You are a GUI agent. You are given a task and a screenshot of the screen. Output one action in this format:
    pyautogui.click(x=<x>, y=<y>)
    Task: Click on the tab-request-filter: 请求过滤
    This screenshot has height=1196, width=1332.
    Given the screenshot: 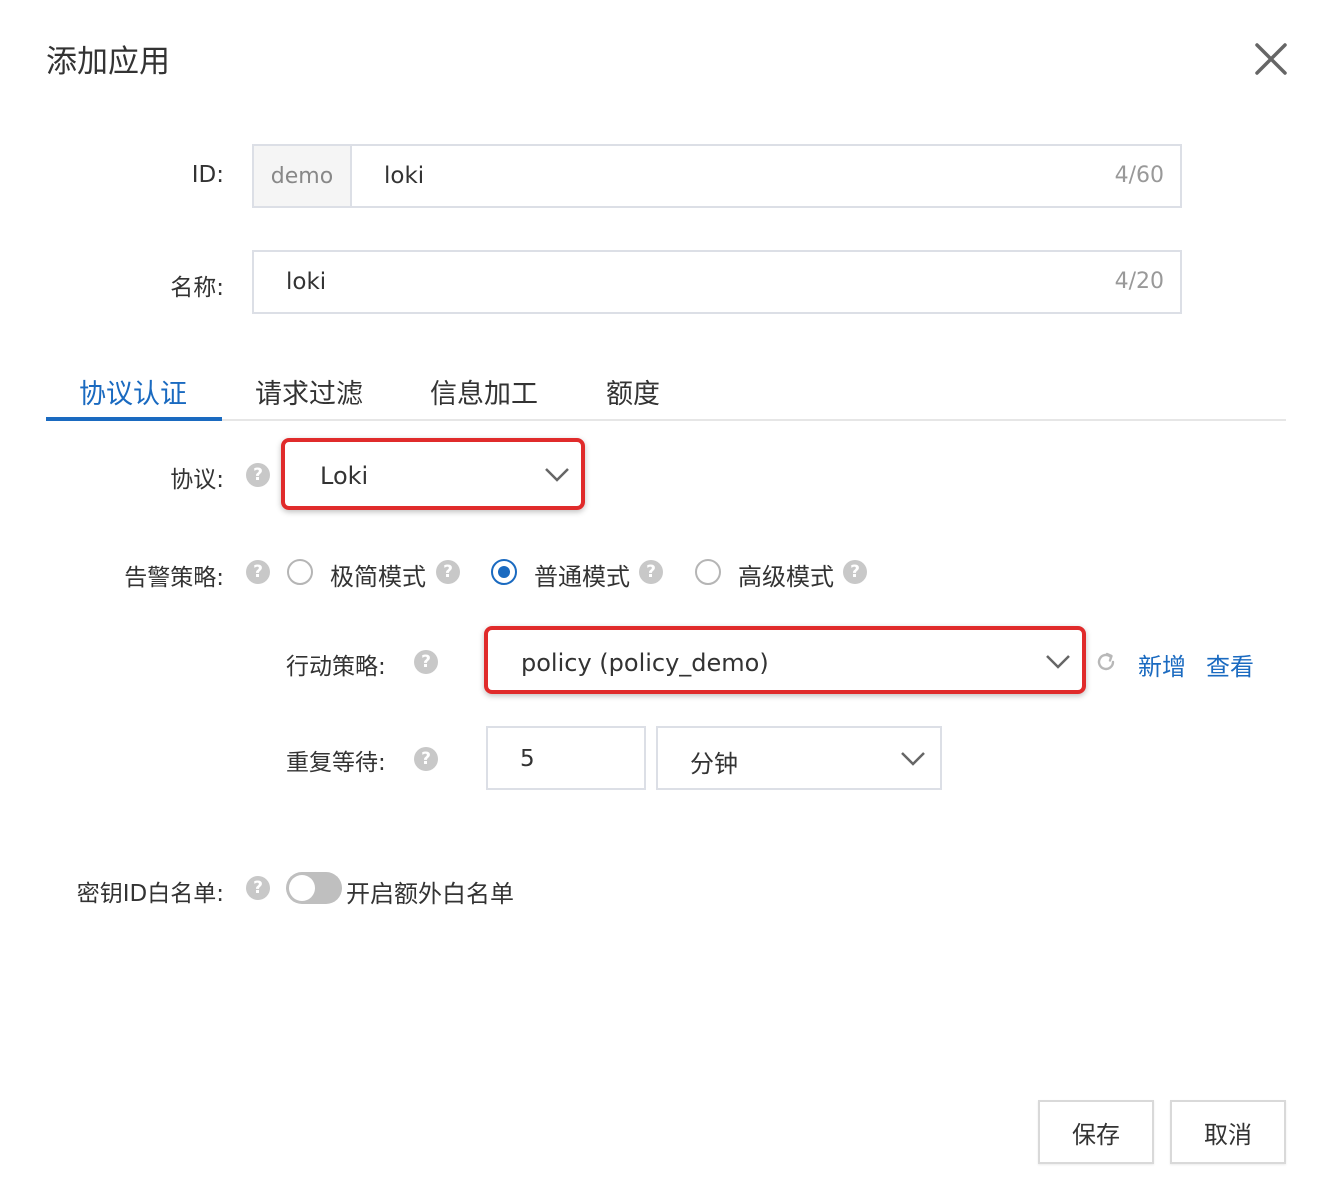 What is the action you would take?
    pyautogui.click(x=309, y=391)
    